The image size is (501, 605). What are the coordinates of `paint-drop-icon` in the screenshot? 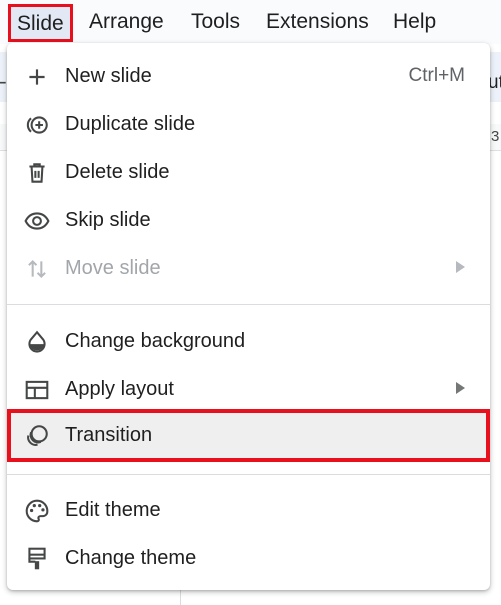 It's located at (37, 342).